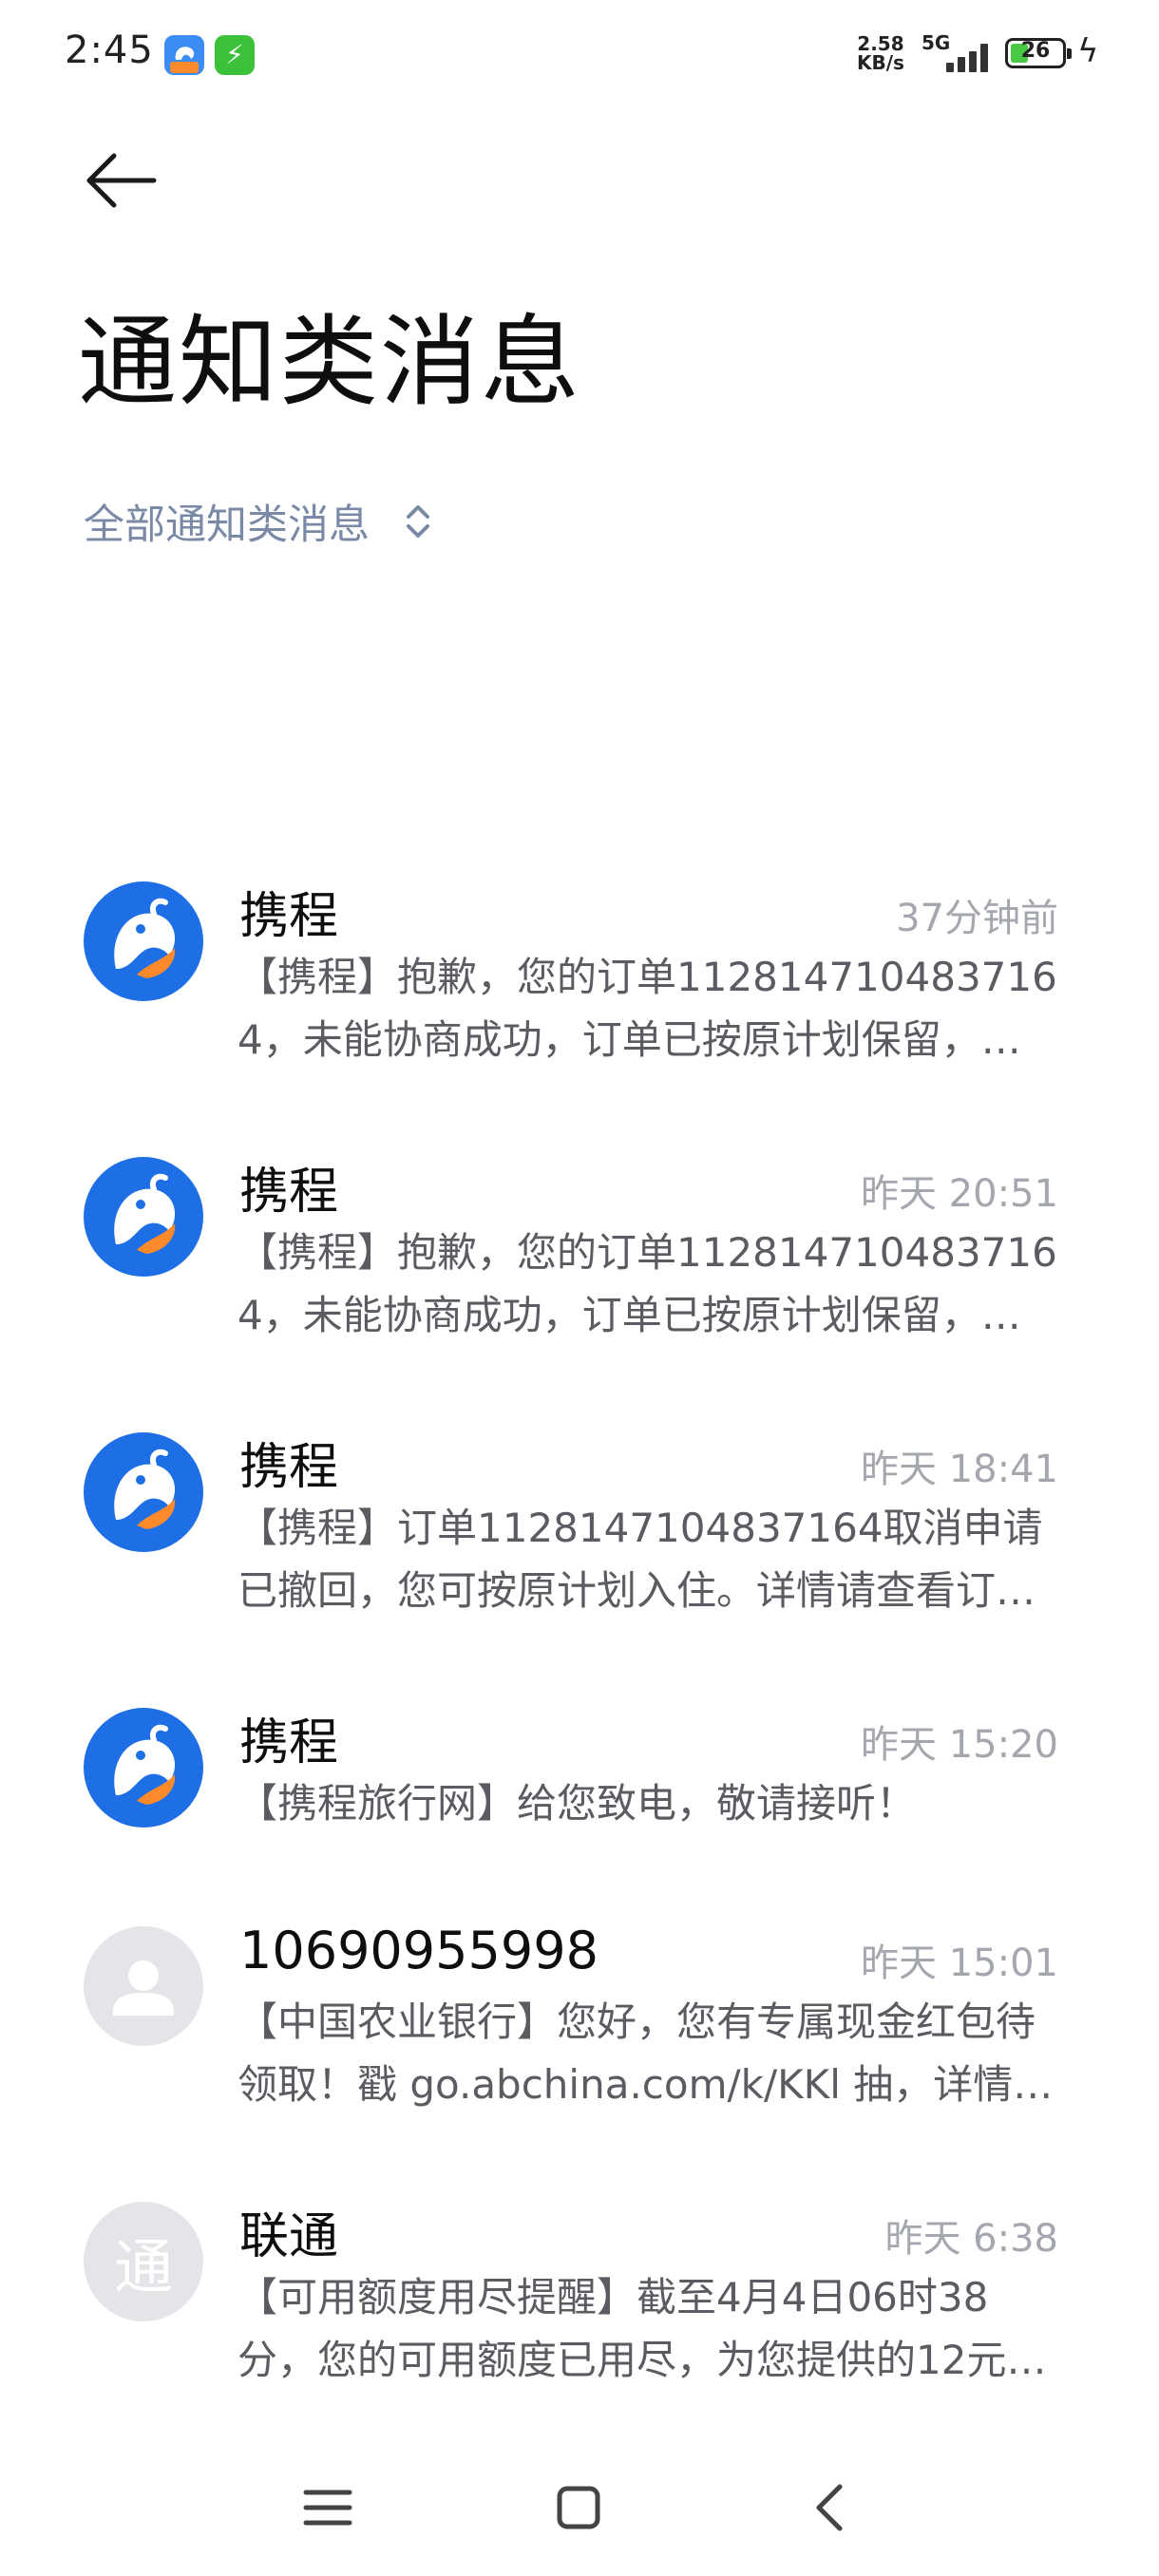  I want to click on chevron-left-icon, so click(829, 2507).